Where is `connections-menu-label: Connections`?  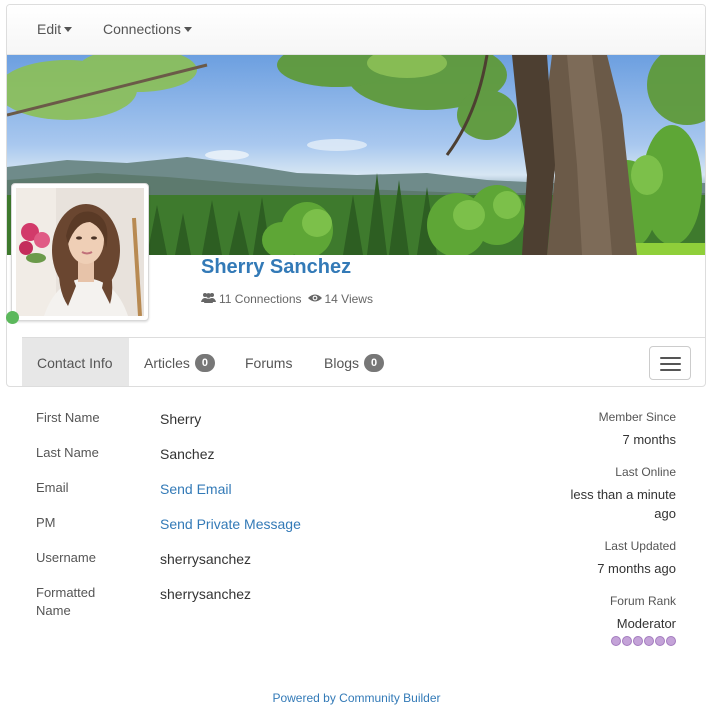
connections-menu-label: Connections is located at coordinates (142, 29).